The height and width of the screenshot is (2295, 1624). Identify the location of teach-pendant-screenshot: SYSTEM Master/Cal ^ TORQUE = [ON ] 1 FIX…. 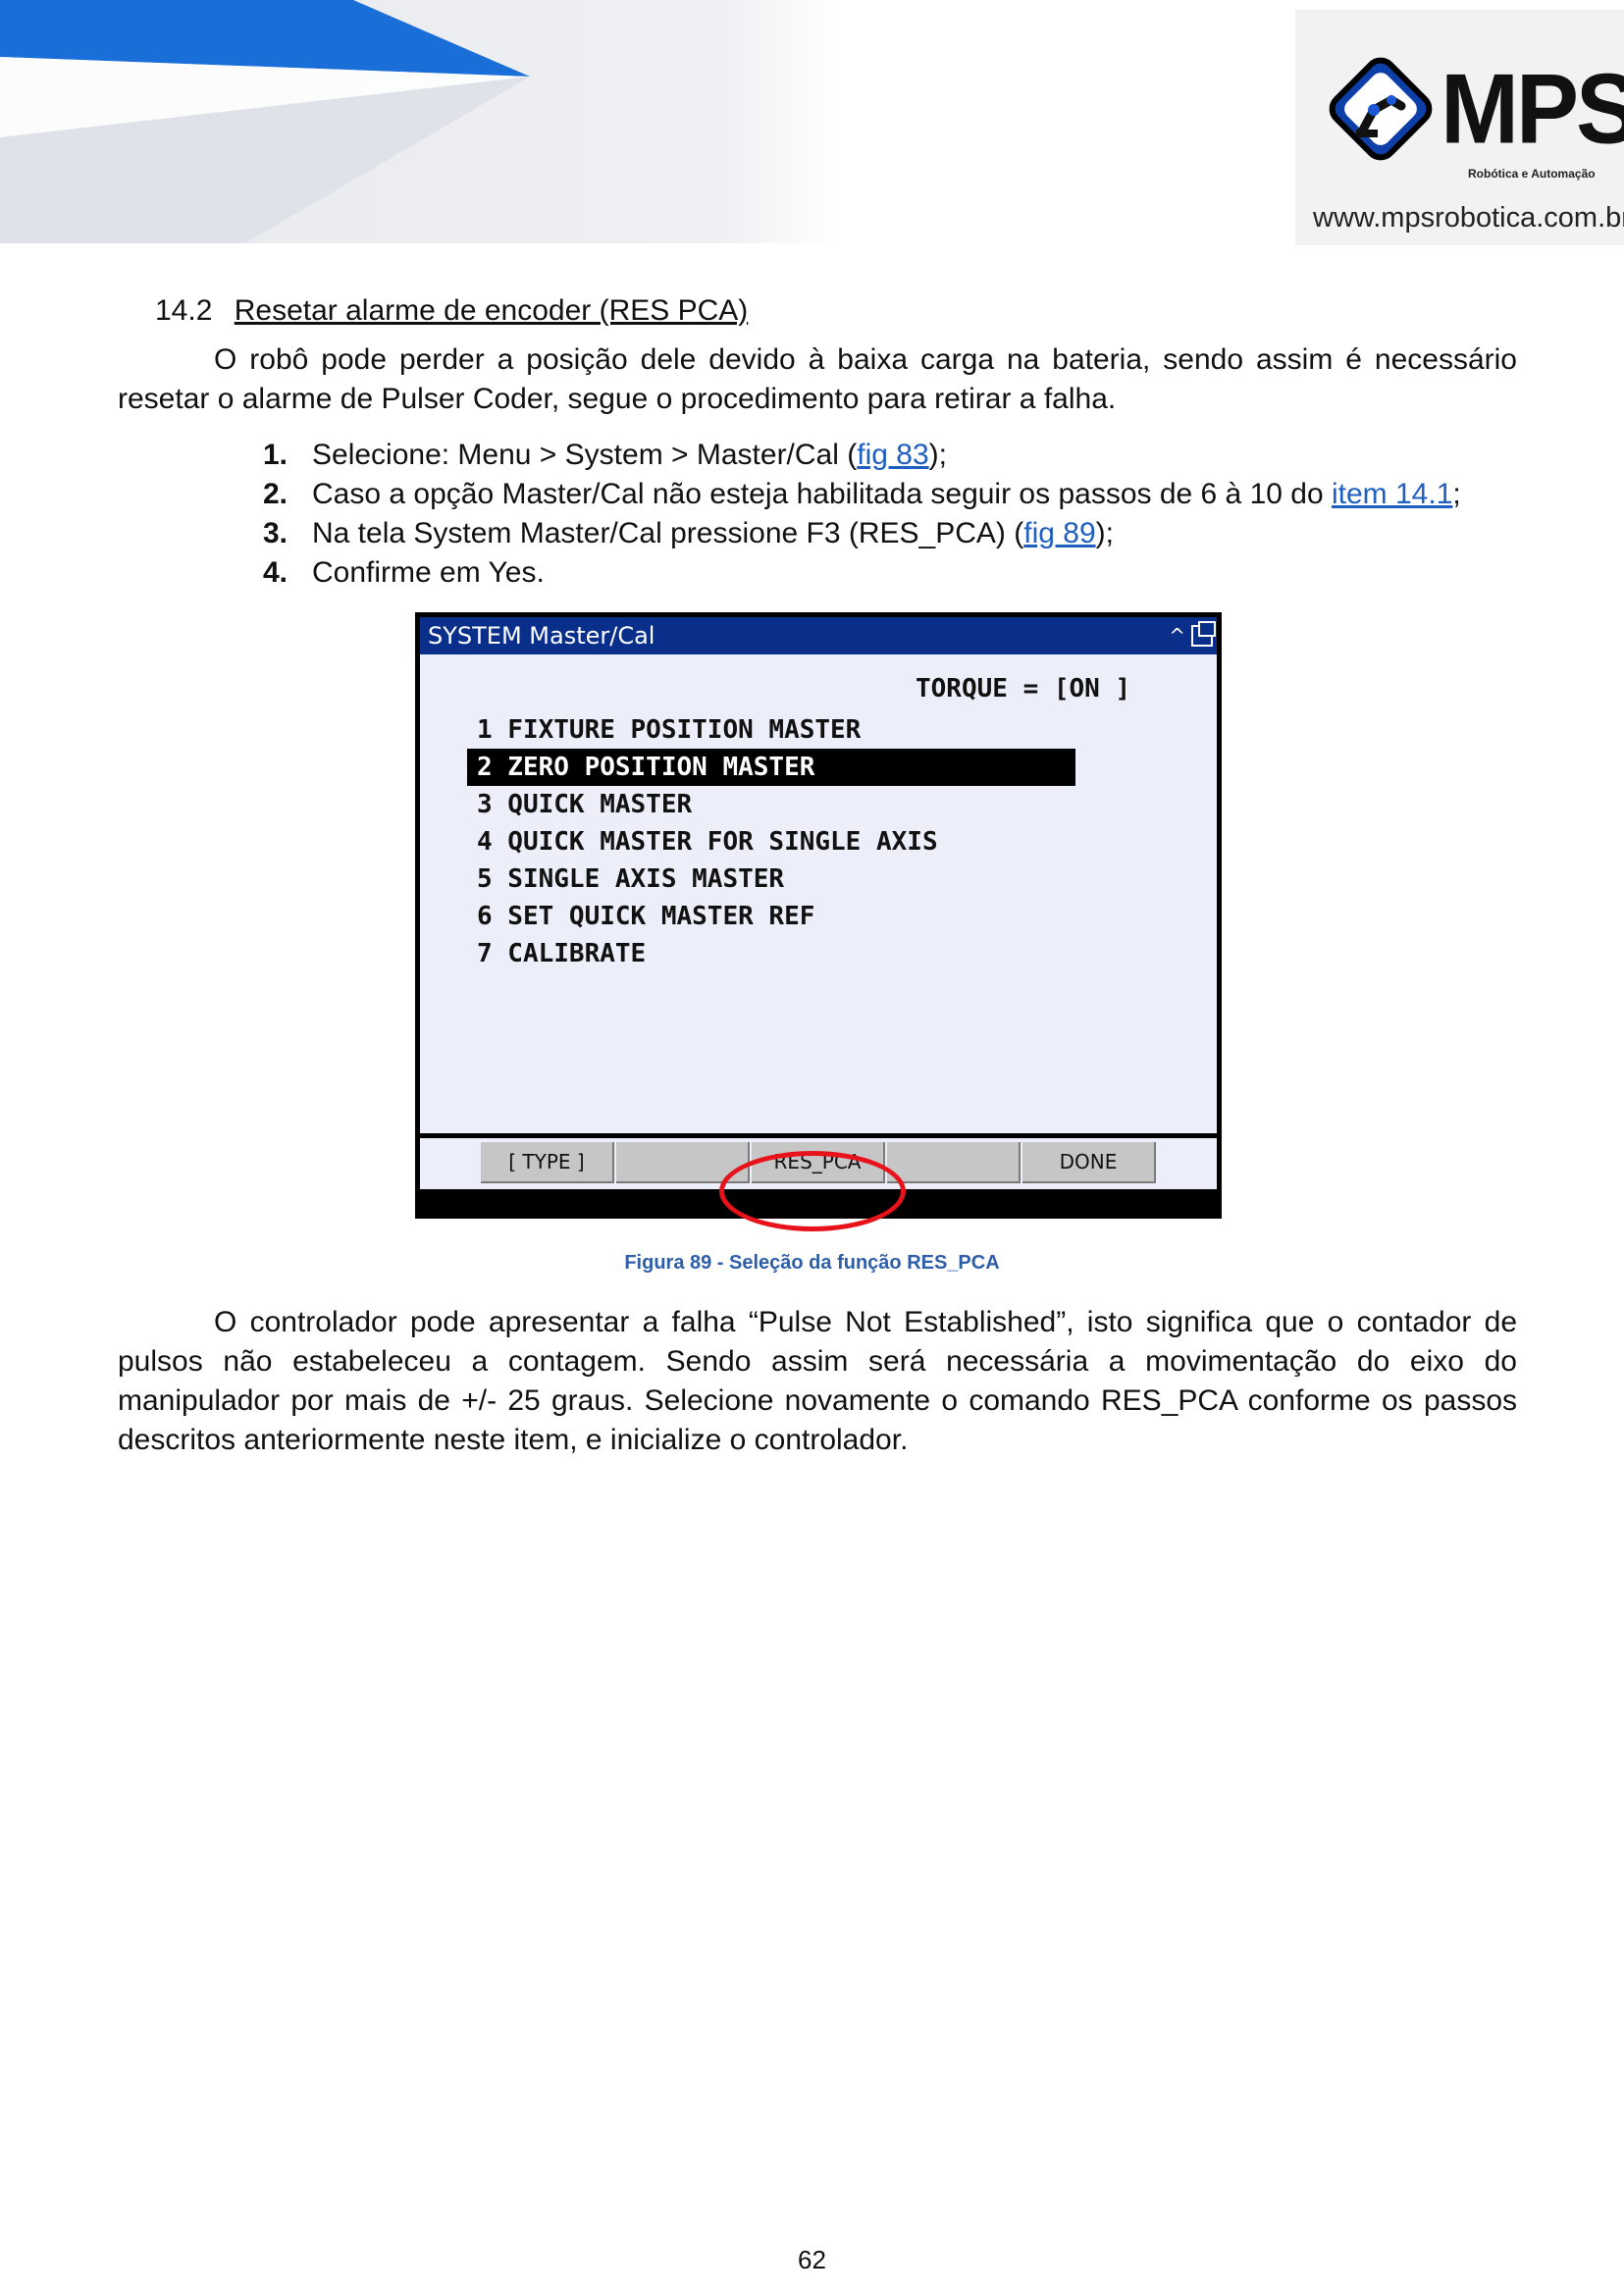
(818, 916).